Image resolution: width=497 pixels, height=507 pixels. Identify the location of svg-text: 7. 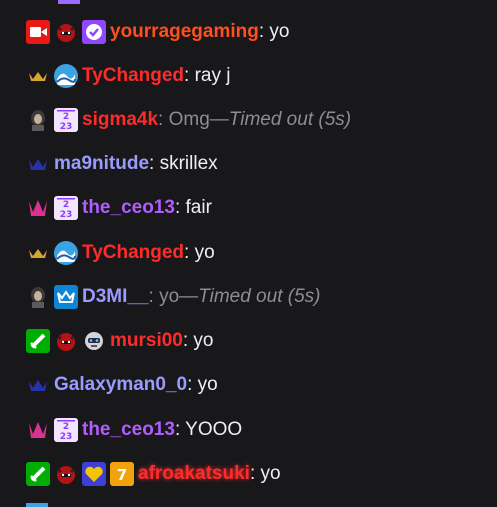
(122, 475).